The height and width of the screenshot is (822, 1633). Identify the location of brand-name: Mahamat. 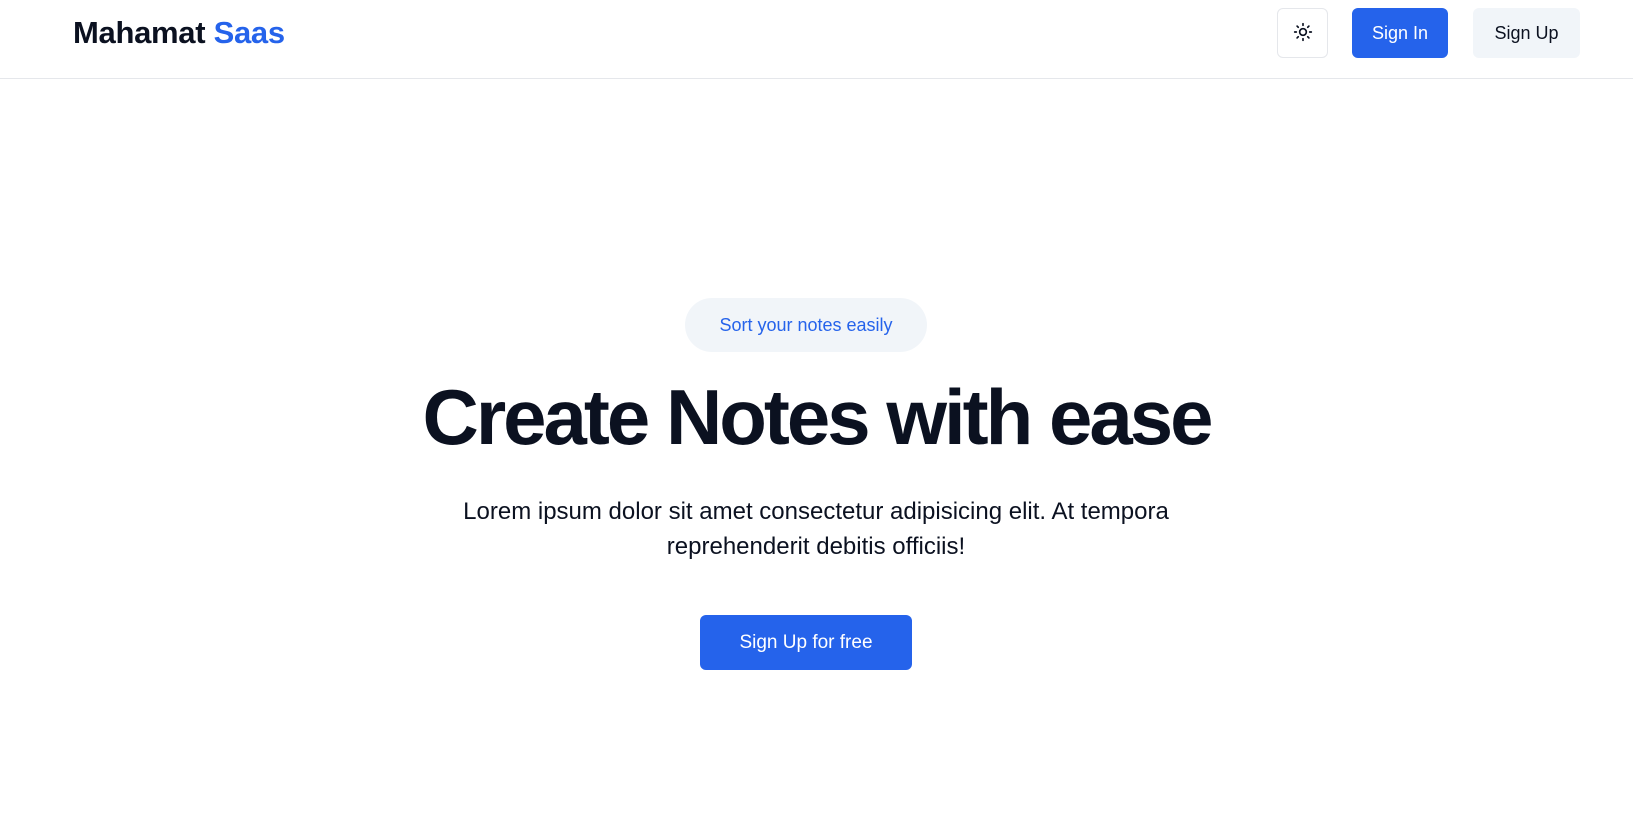
(139, 32).